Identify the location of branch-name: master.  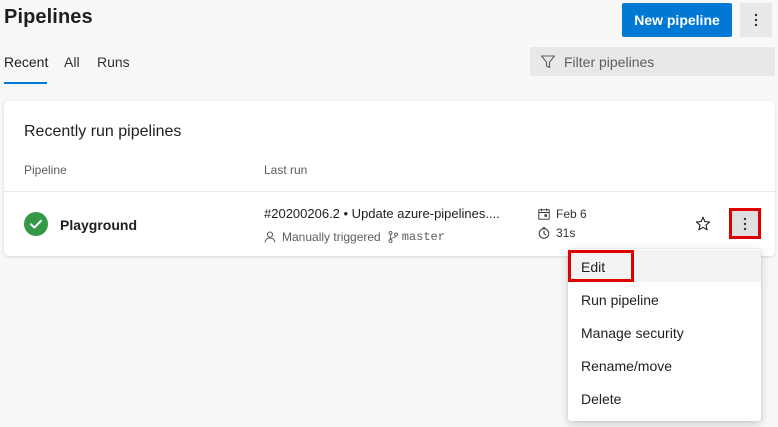
(423, 237).